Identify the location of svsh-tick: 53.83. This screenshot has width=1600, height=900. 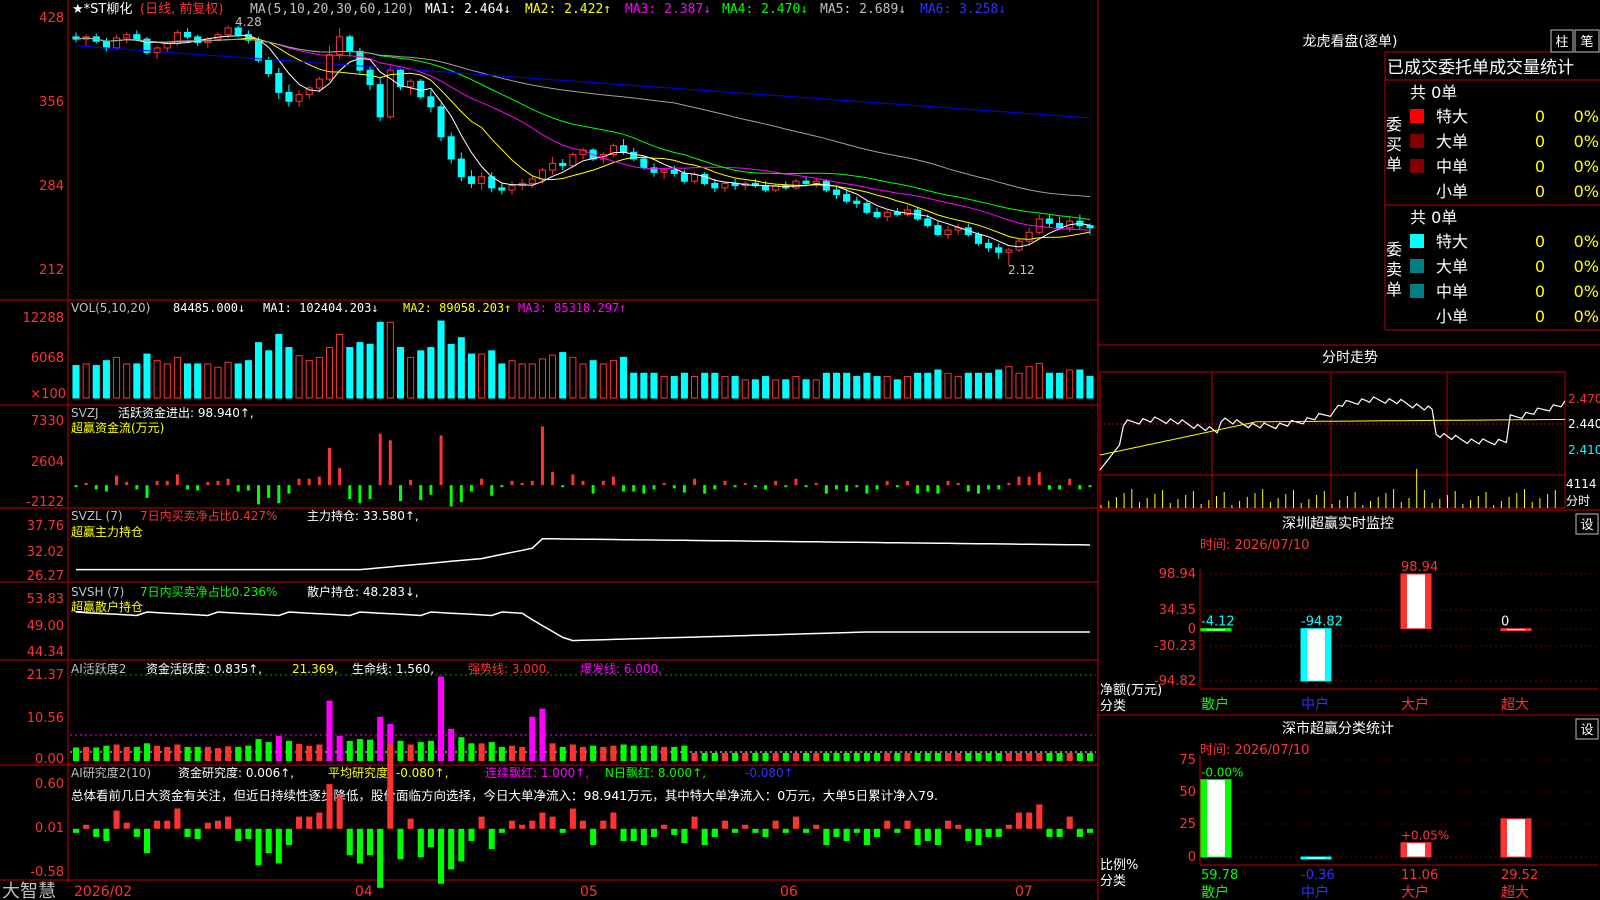
(45, 599).